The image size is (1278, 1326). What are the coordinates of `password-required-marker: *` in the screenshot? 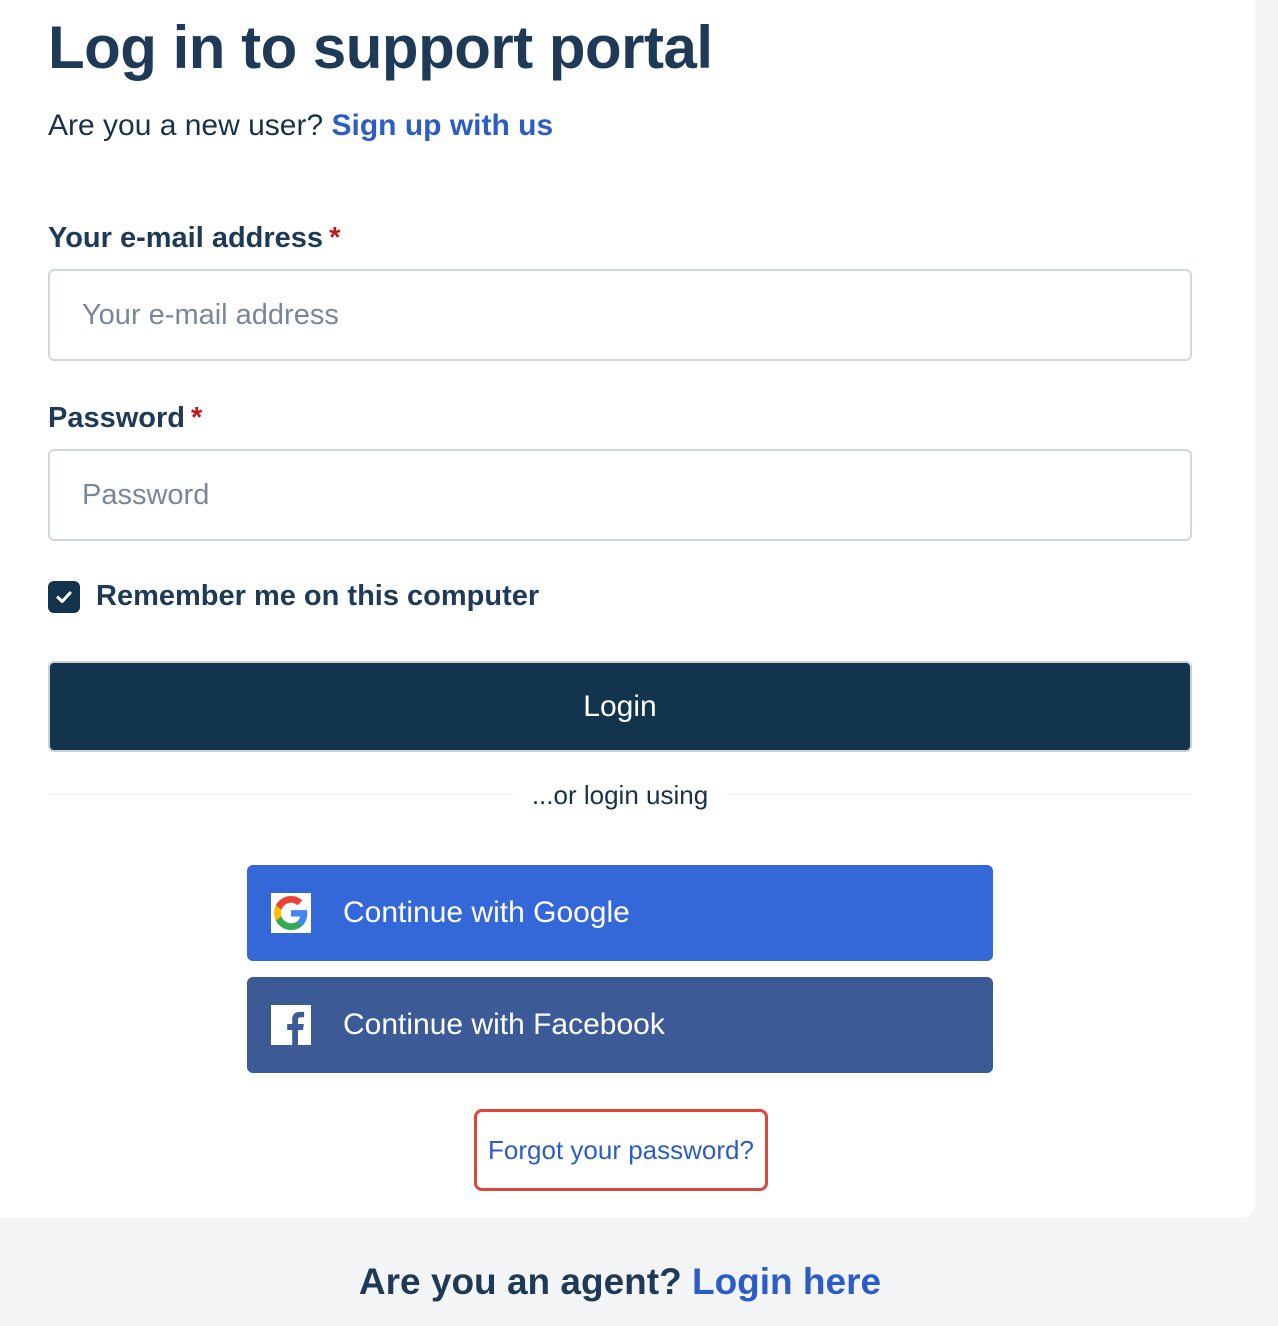 It's located at (197, 418).